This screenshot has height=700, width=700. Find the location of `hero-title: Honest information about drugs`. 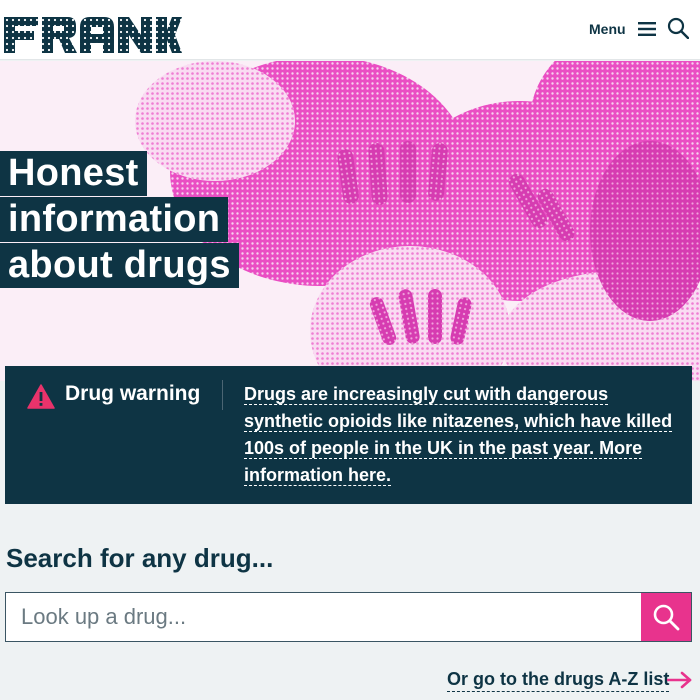

hero-title: Honest information about drugs is located at coordinates (119, 220).